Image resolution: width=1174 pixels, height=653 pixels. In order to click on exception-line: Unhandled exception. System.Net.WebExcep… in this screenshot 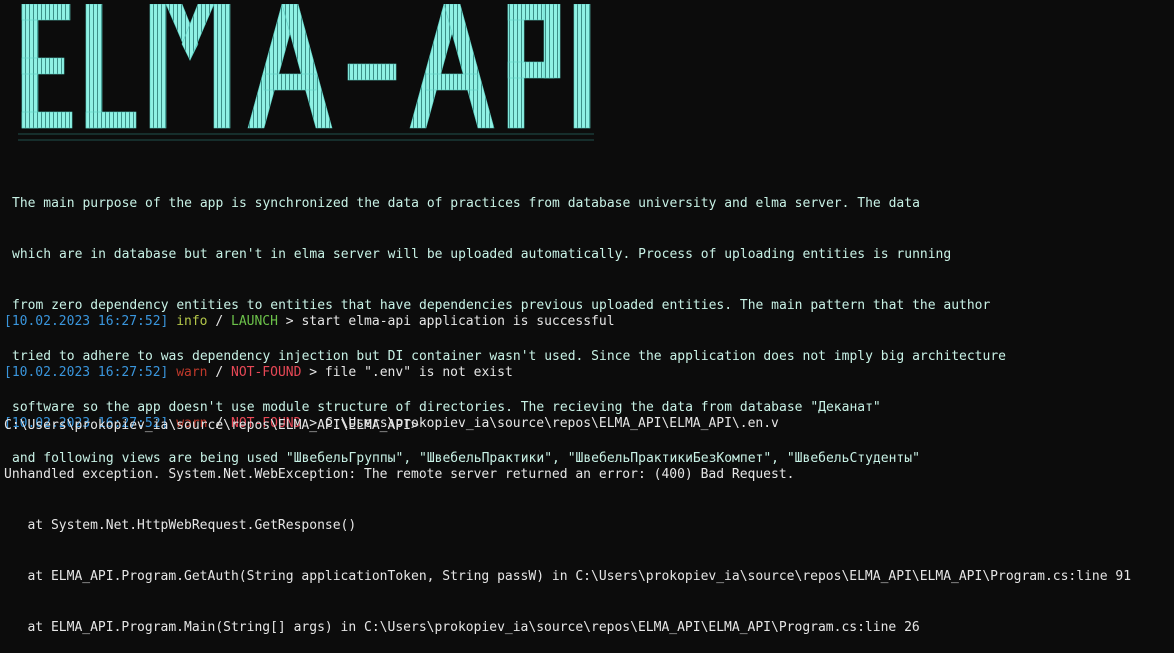, I will do `click(399, 474)`.